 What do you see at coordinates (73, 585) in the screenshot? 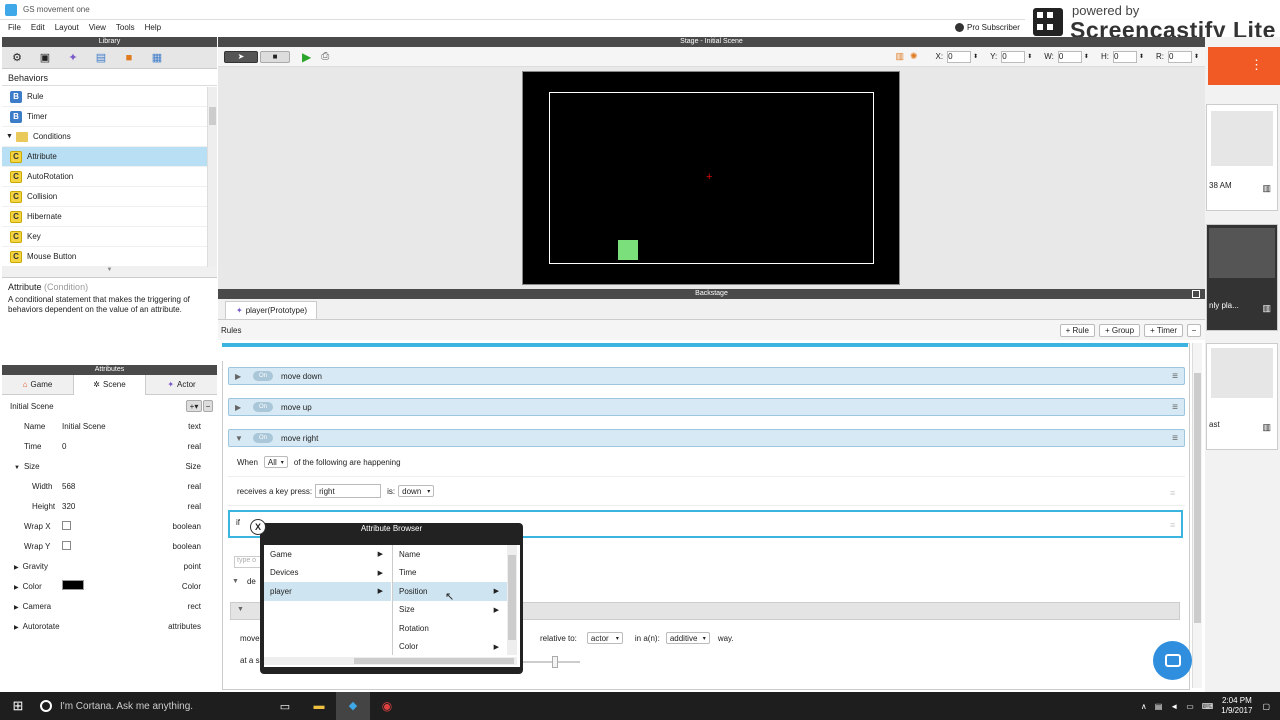
I see `color-swatch` at bounding box center [73, 585].